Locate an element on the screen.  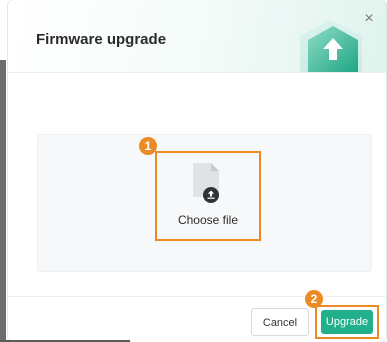
step-badge-1: 1 is located at coordinates (148, 146).